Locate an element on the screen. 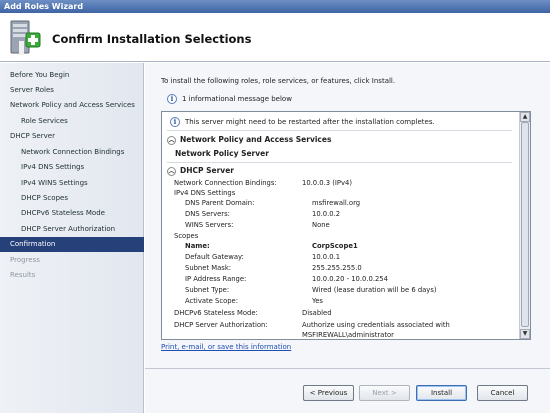 This screenshot has height=413, width=550. row-value: 255.255.255.0 is located at coordinates (337, 268).